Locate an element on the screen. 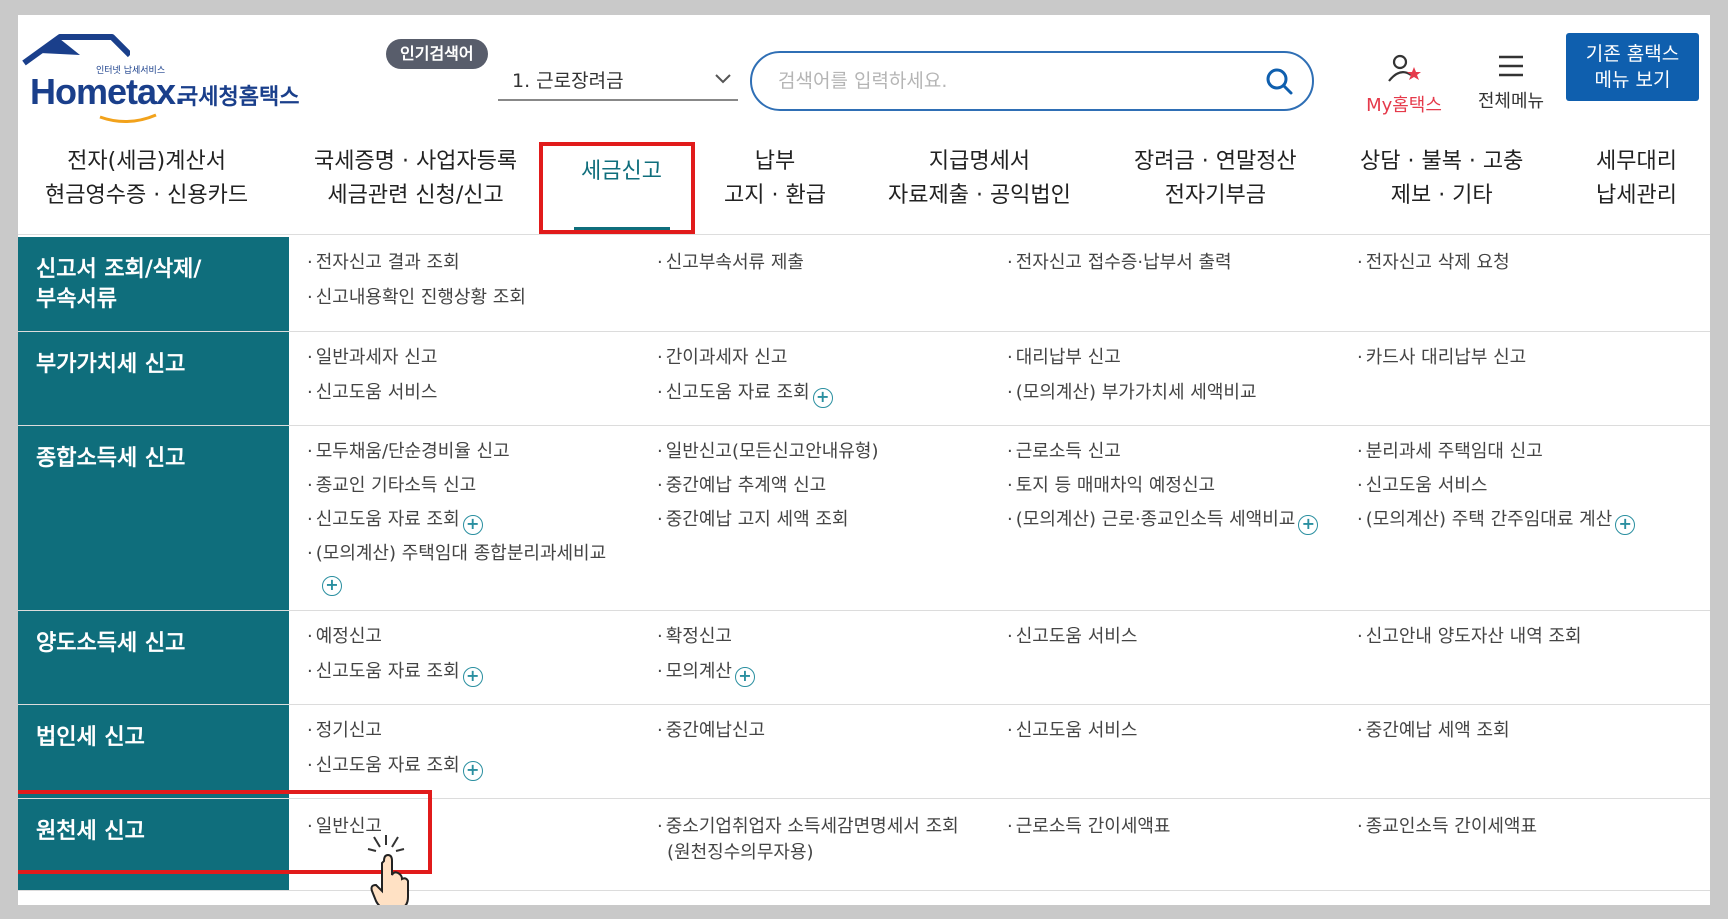  menu-link: · 분리과세 주택임대 신고 is located at coordinates (1450, 452).